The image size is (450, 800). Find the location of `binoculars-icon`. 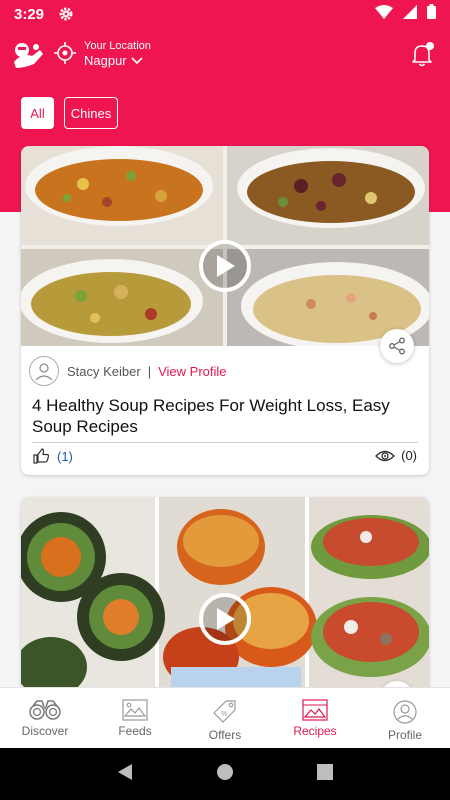

binoculars-icon is located at coordinates (45, 710).